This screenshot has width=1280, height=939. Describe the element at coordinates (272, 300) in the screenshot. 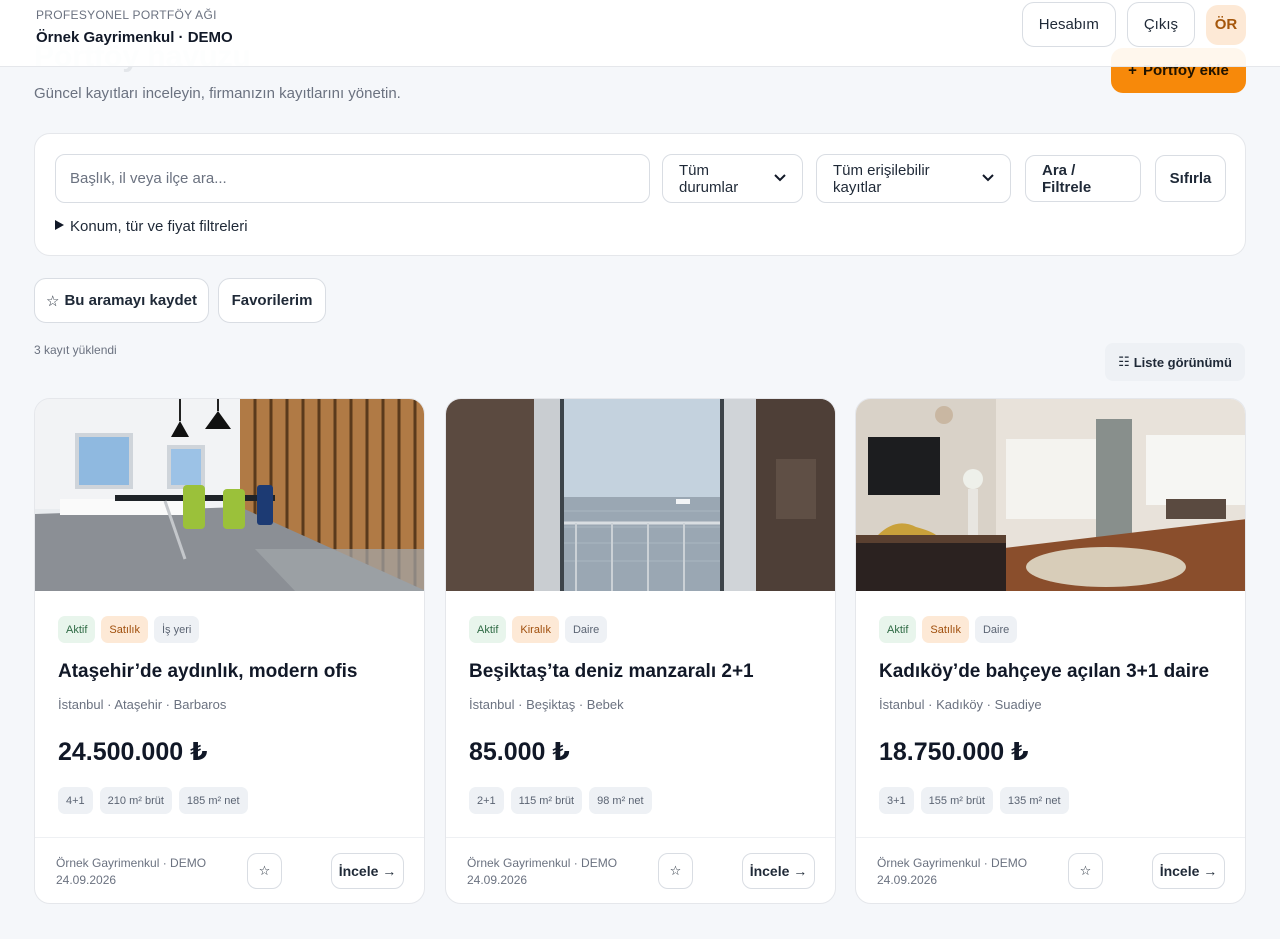

I see `favorites-button: Favorilerim` at that location.